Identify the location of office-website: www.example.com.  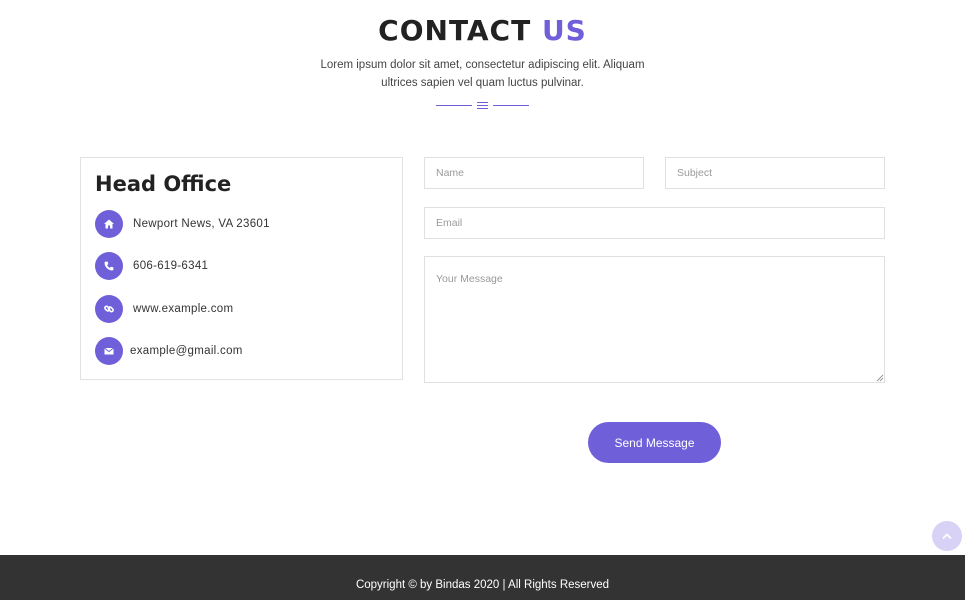
(183, 309).